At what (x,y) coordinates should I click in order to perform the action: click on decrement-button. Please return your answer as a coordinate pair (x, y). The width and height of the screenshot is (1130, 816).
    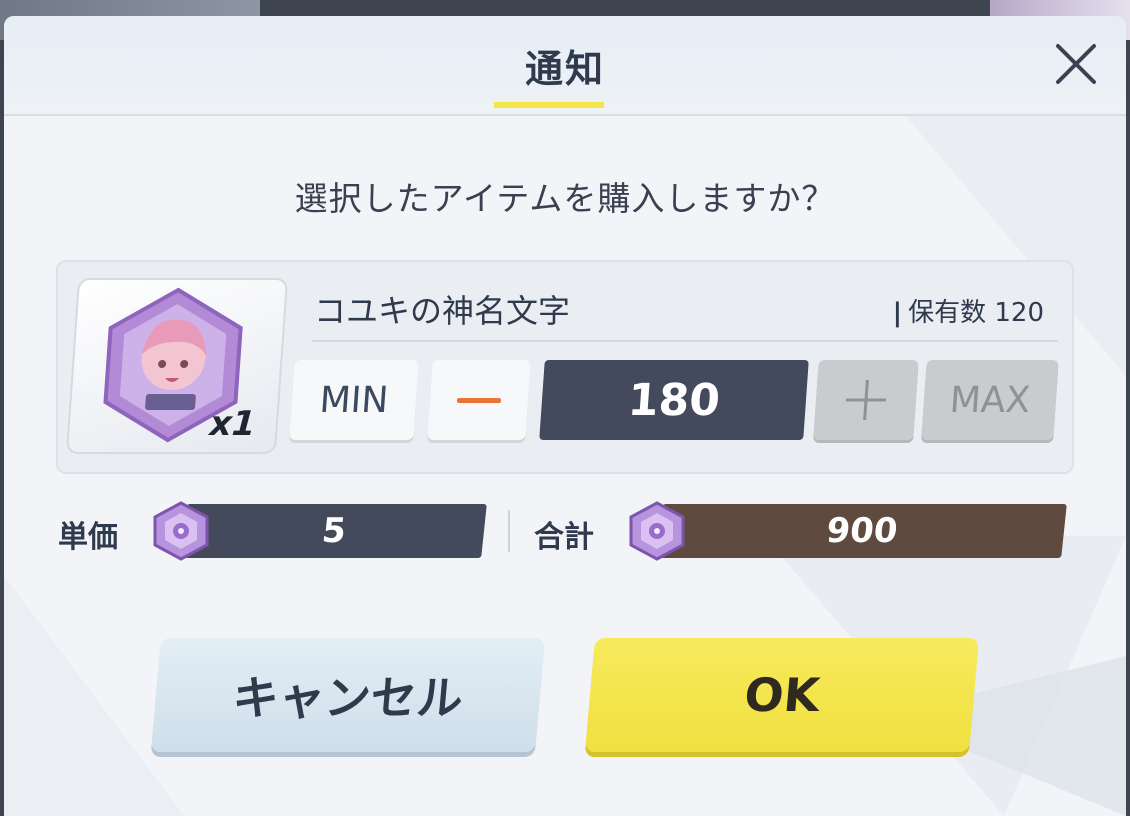
    Looking at the image, I should click on (479, 400).